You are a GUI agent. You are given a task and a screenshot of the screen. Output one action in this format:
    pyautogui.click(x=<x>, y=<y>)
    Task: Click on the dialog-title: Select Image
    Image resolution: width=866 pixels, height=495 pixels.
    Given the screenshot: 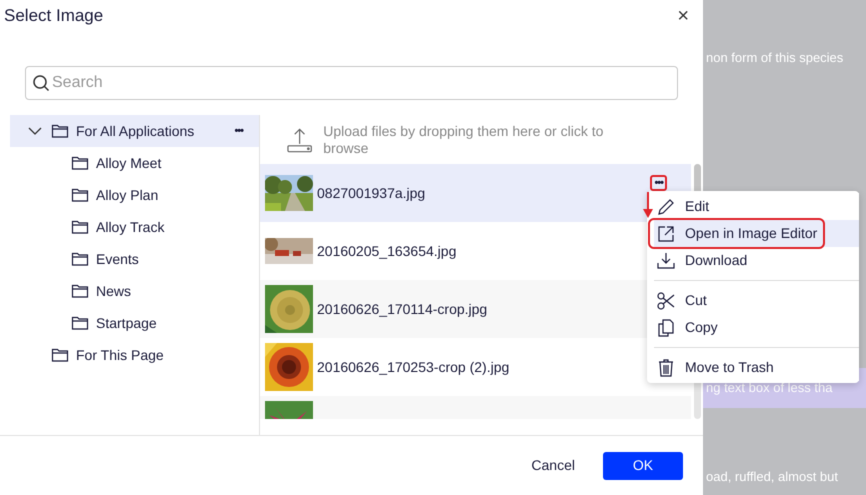 What is the action you would take?
    pyautogui.click(x=54, y=16)
    